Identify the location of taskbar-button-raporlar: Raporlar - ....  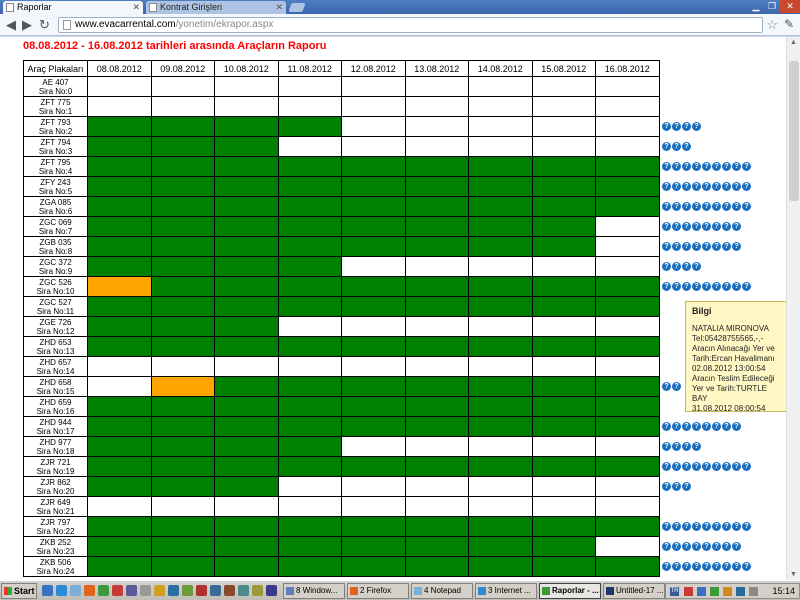
(570, 591).